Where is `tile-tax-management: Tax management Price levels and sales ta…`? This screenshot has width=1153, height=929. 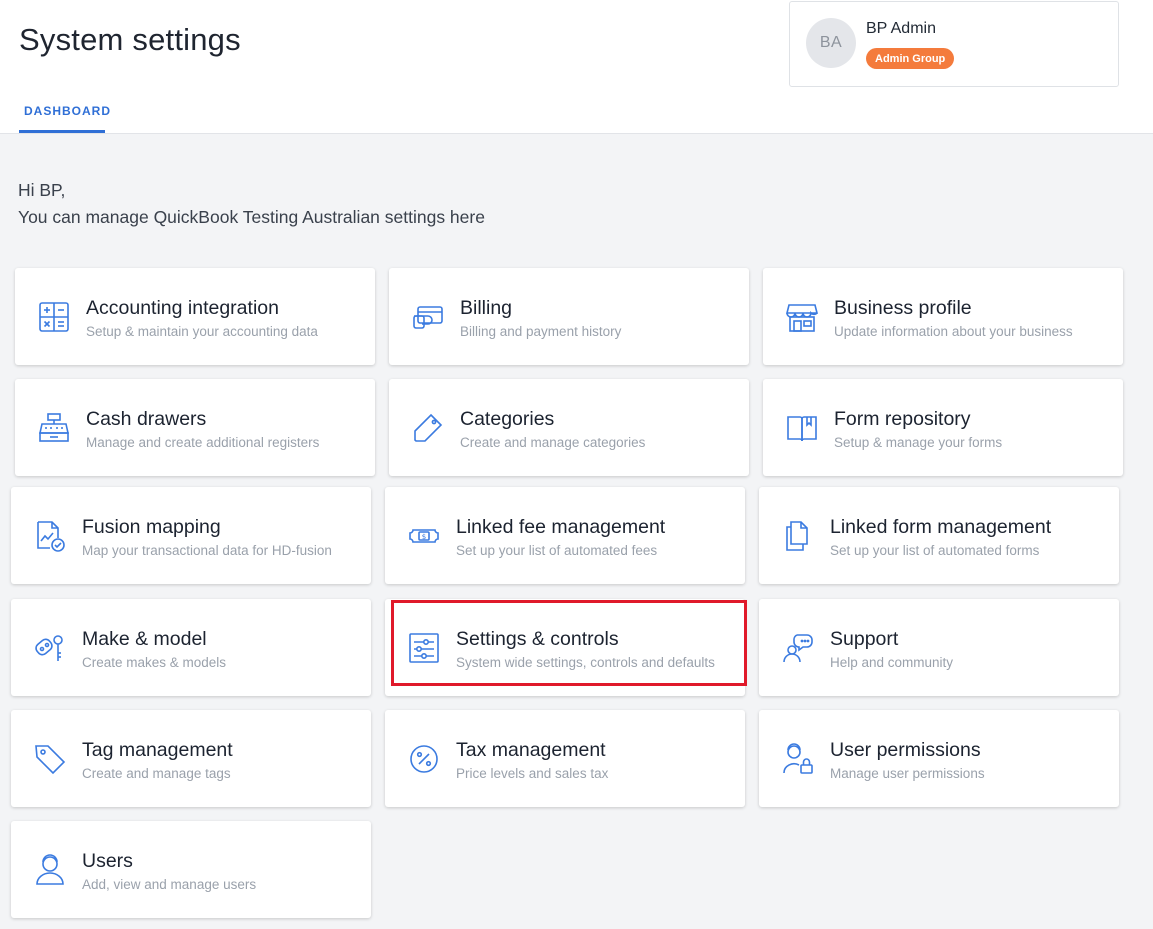 tile-tax-management: Tax management Price levels and sales ta… is located at coordinates (565, 758).